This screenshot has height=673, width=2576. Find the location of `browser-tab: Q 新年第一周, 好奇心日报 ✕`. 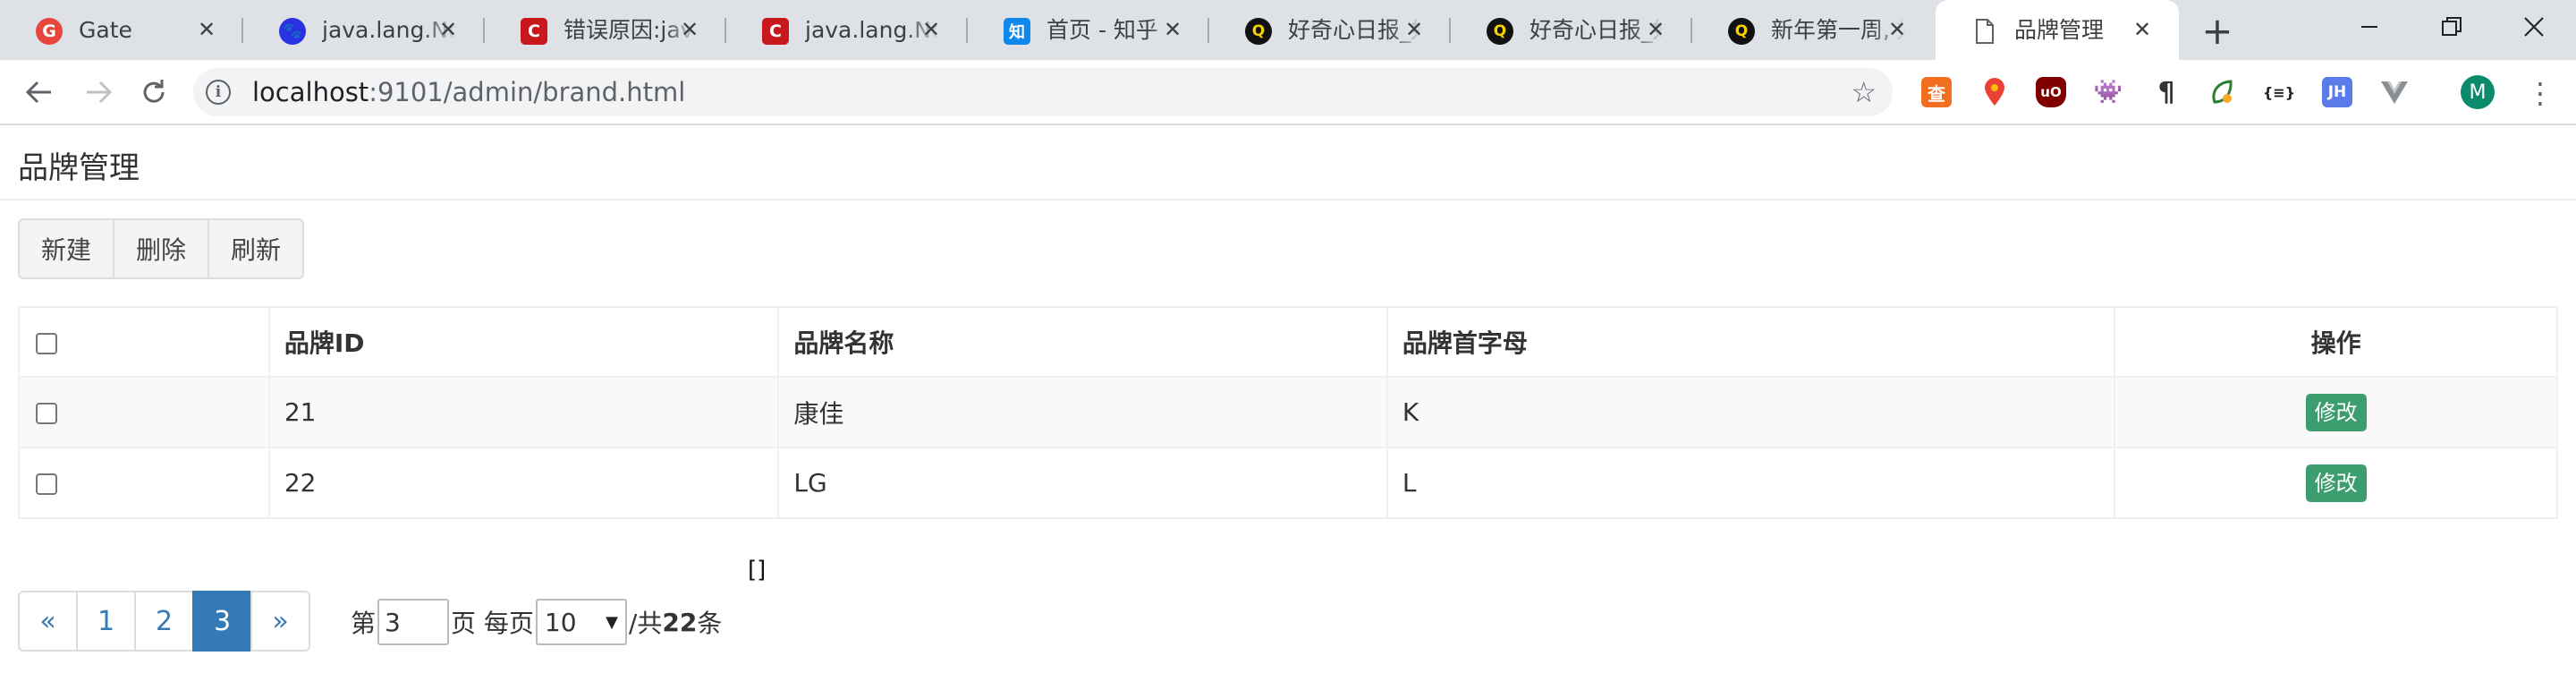

browser-tab: Q 新年第一周, 好奇心日报 ✕ is located at coordinates (1813, 30).